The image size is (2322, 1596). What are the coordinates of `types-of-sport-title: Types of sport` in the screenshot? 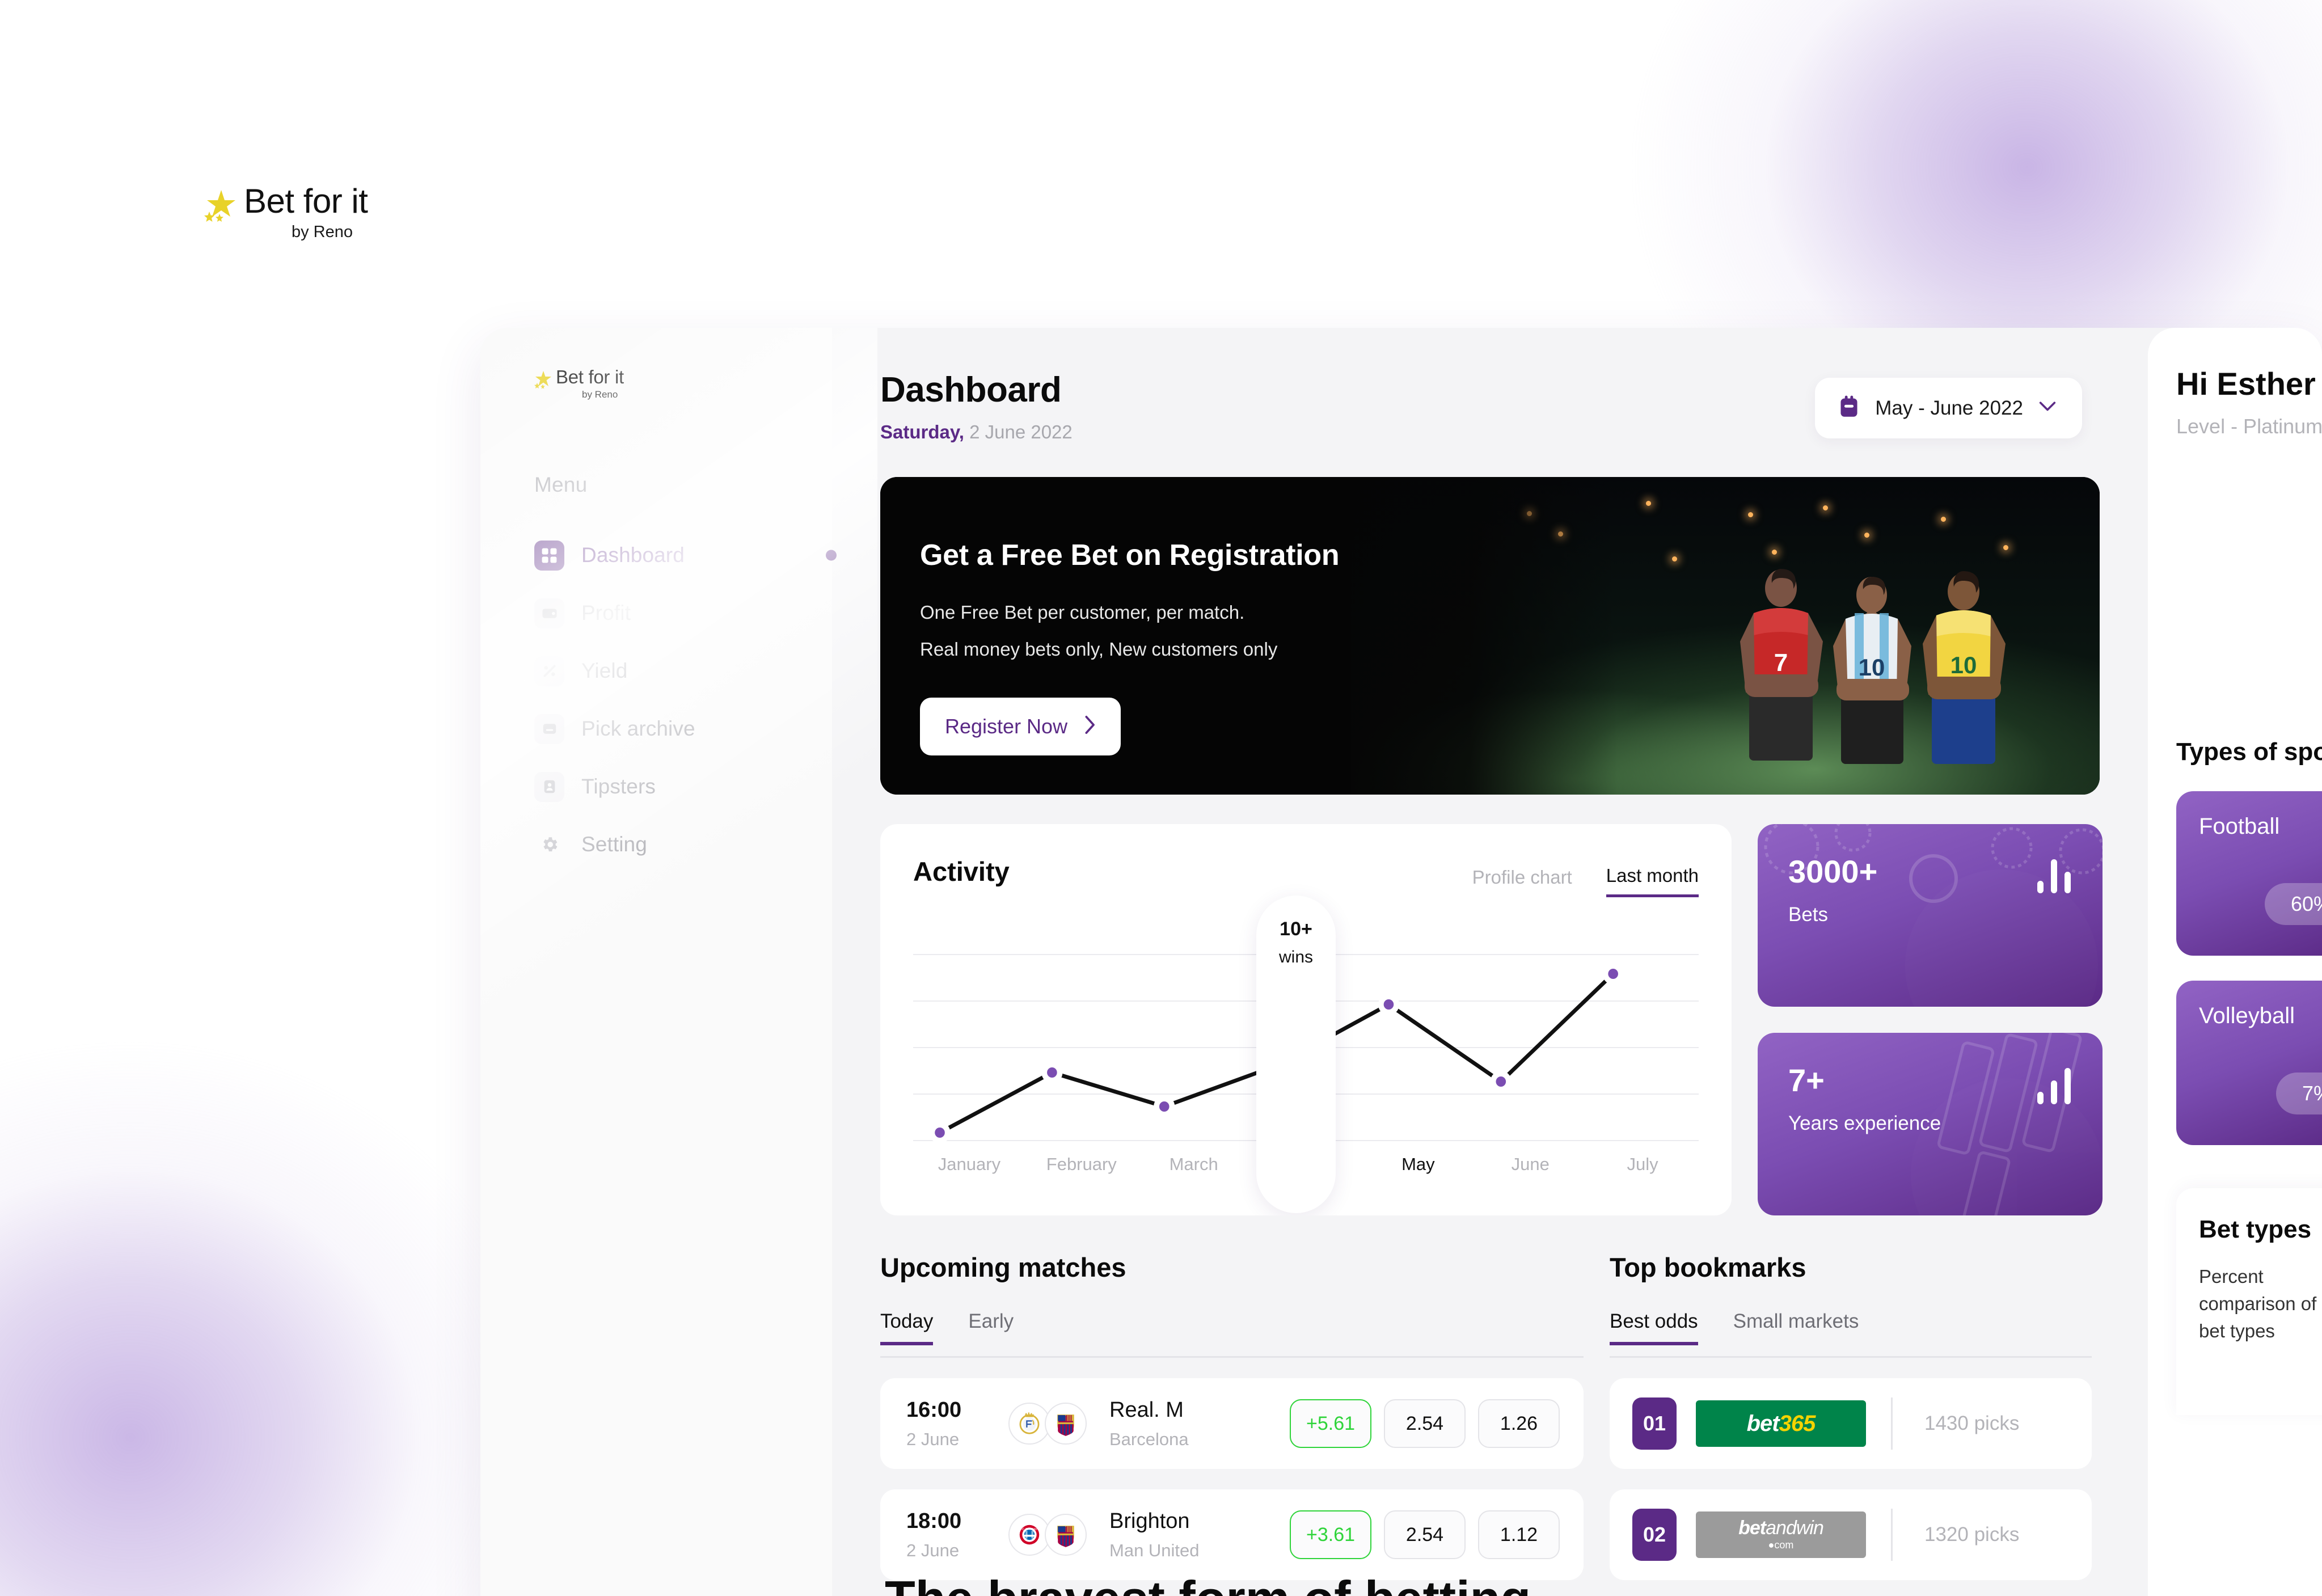 It's located at (2249, 752).